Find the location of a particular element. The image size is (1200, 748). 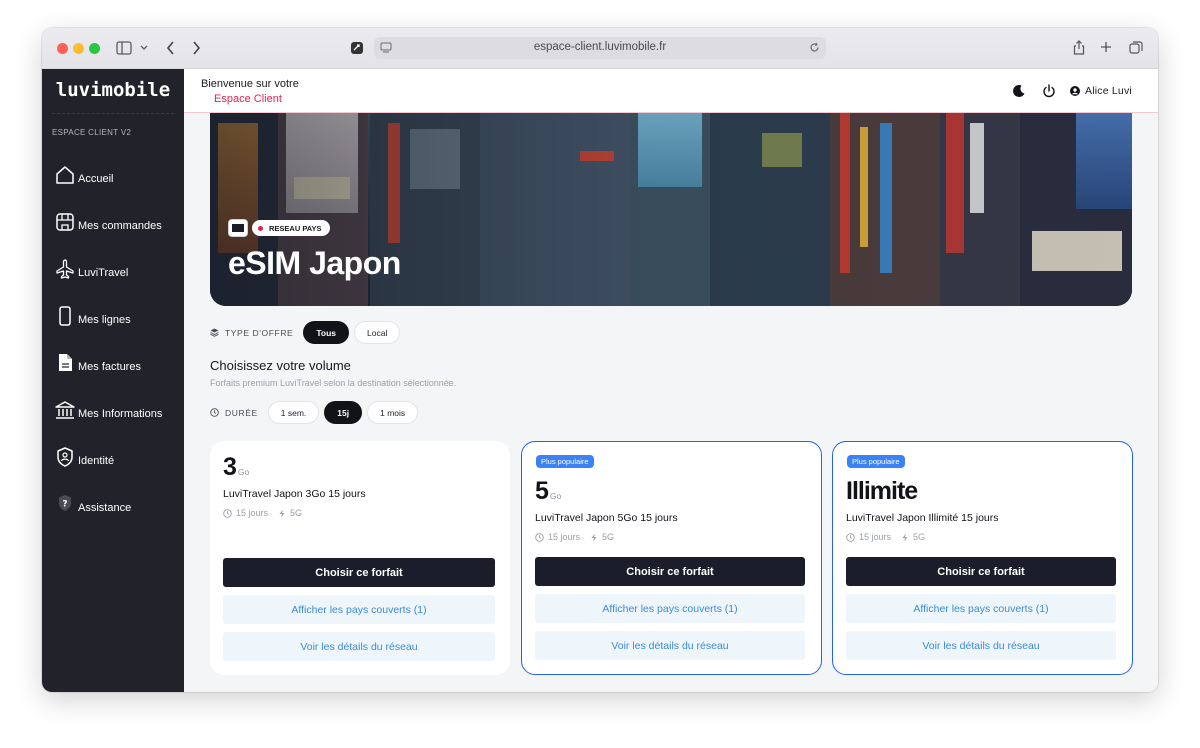

duration-filter: DURÉE 1 sem. 15j 1 mois is located at coordinates (316, 412).